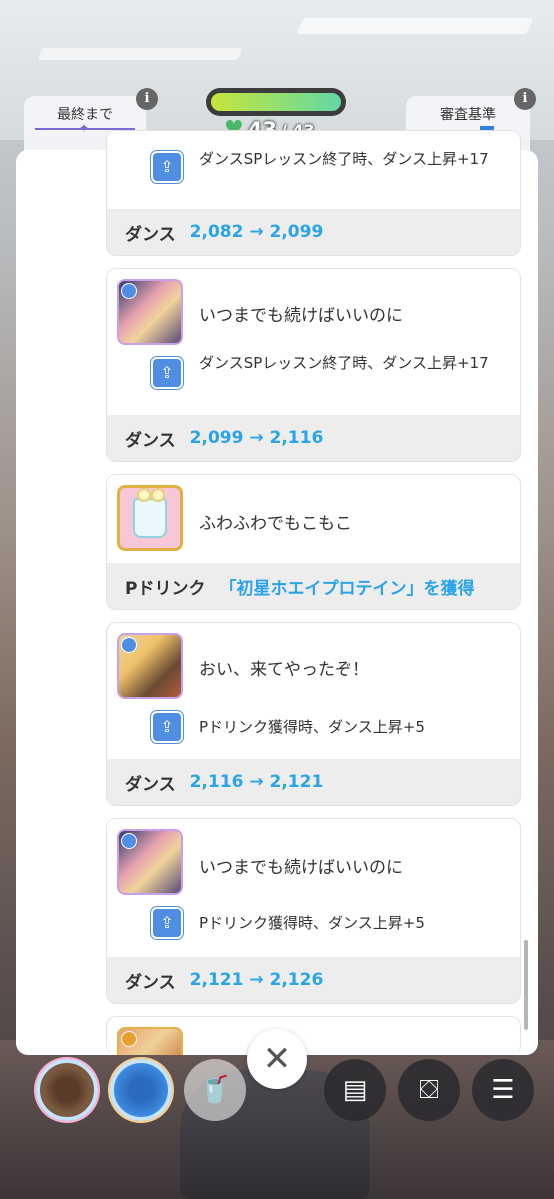  Describe the element at coordinates (526, 985) in the screenshot. I see `scrollbar-thumb` at that location.